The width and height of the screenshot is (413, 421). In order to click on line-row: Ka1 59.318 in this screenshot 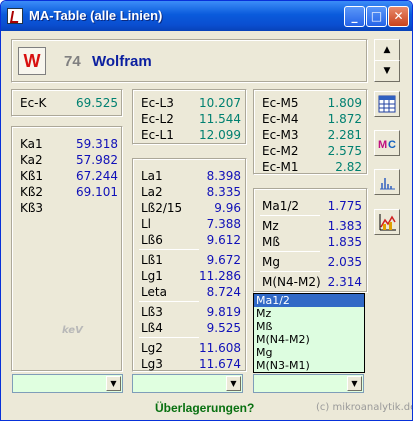, I will do `click(69, 144)`.